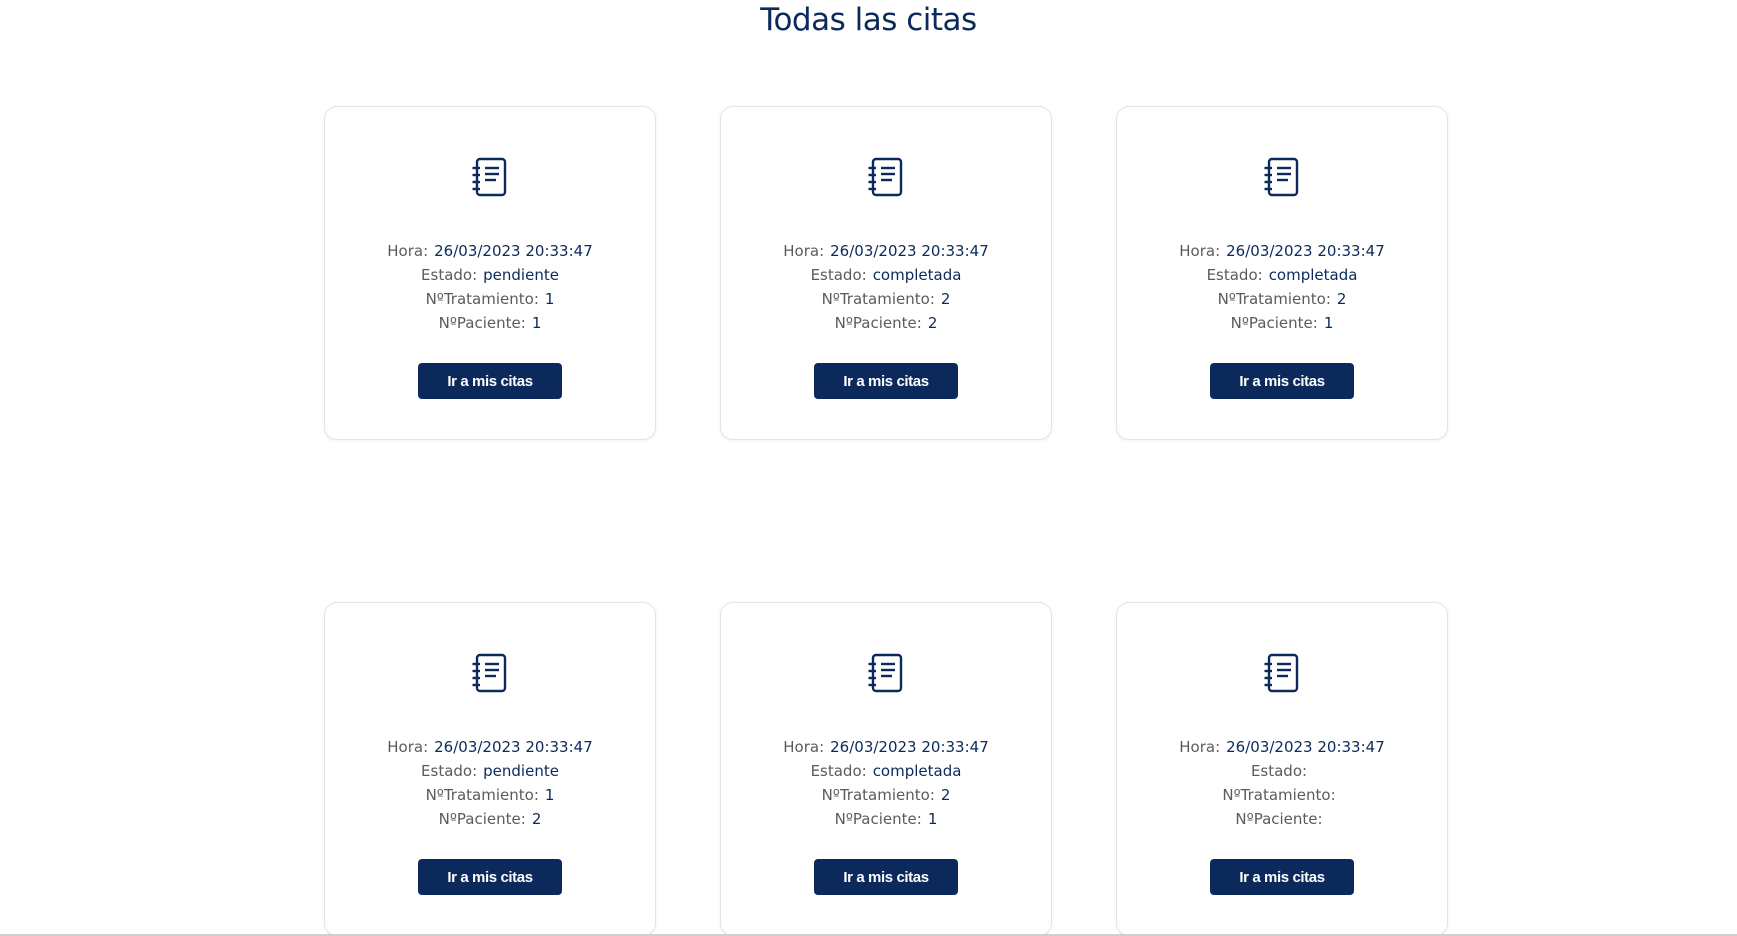  Describe the element at coordinates (868, 20) in the screenshot. I see `page-title: Todas las citas` at that location.